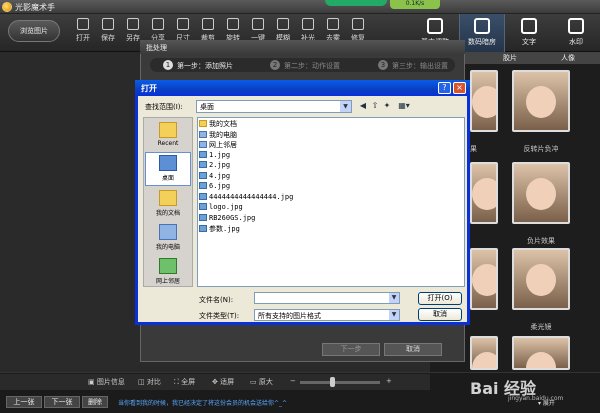 The height and width of the screenshot is (413, 600). I want to click on place-my-documents: 我的文档, so click(168, 203).